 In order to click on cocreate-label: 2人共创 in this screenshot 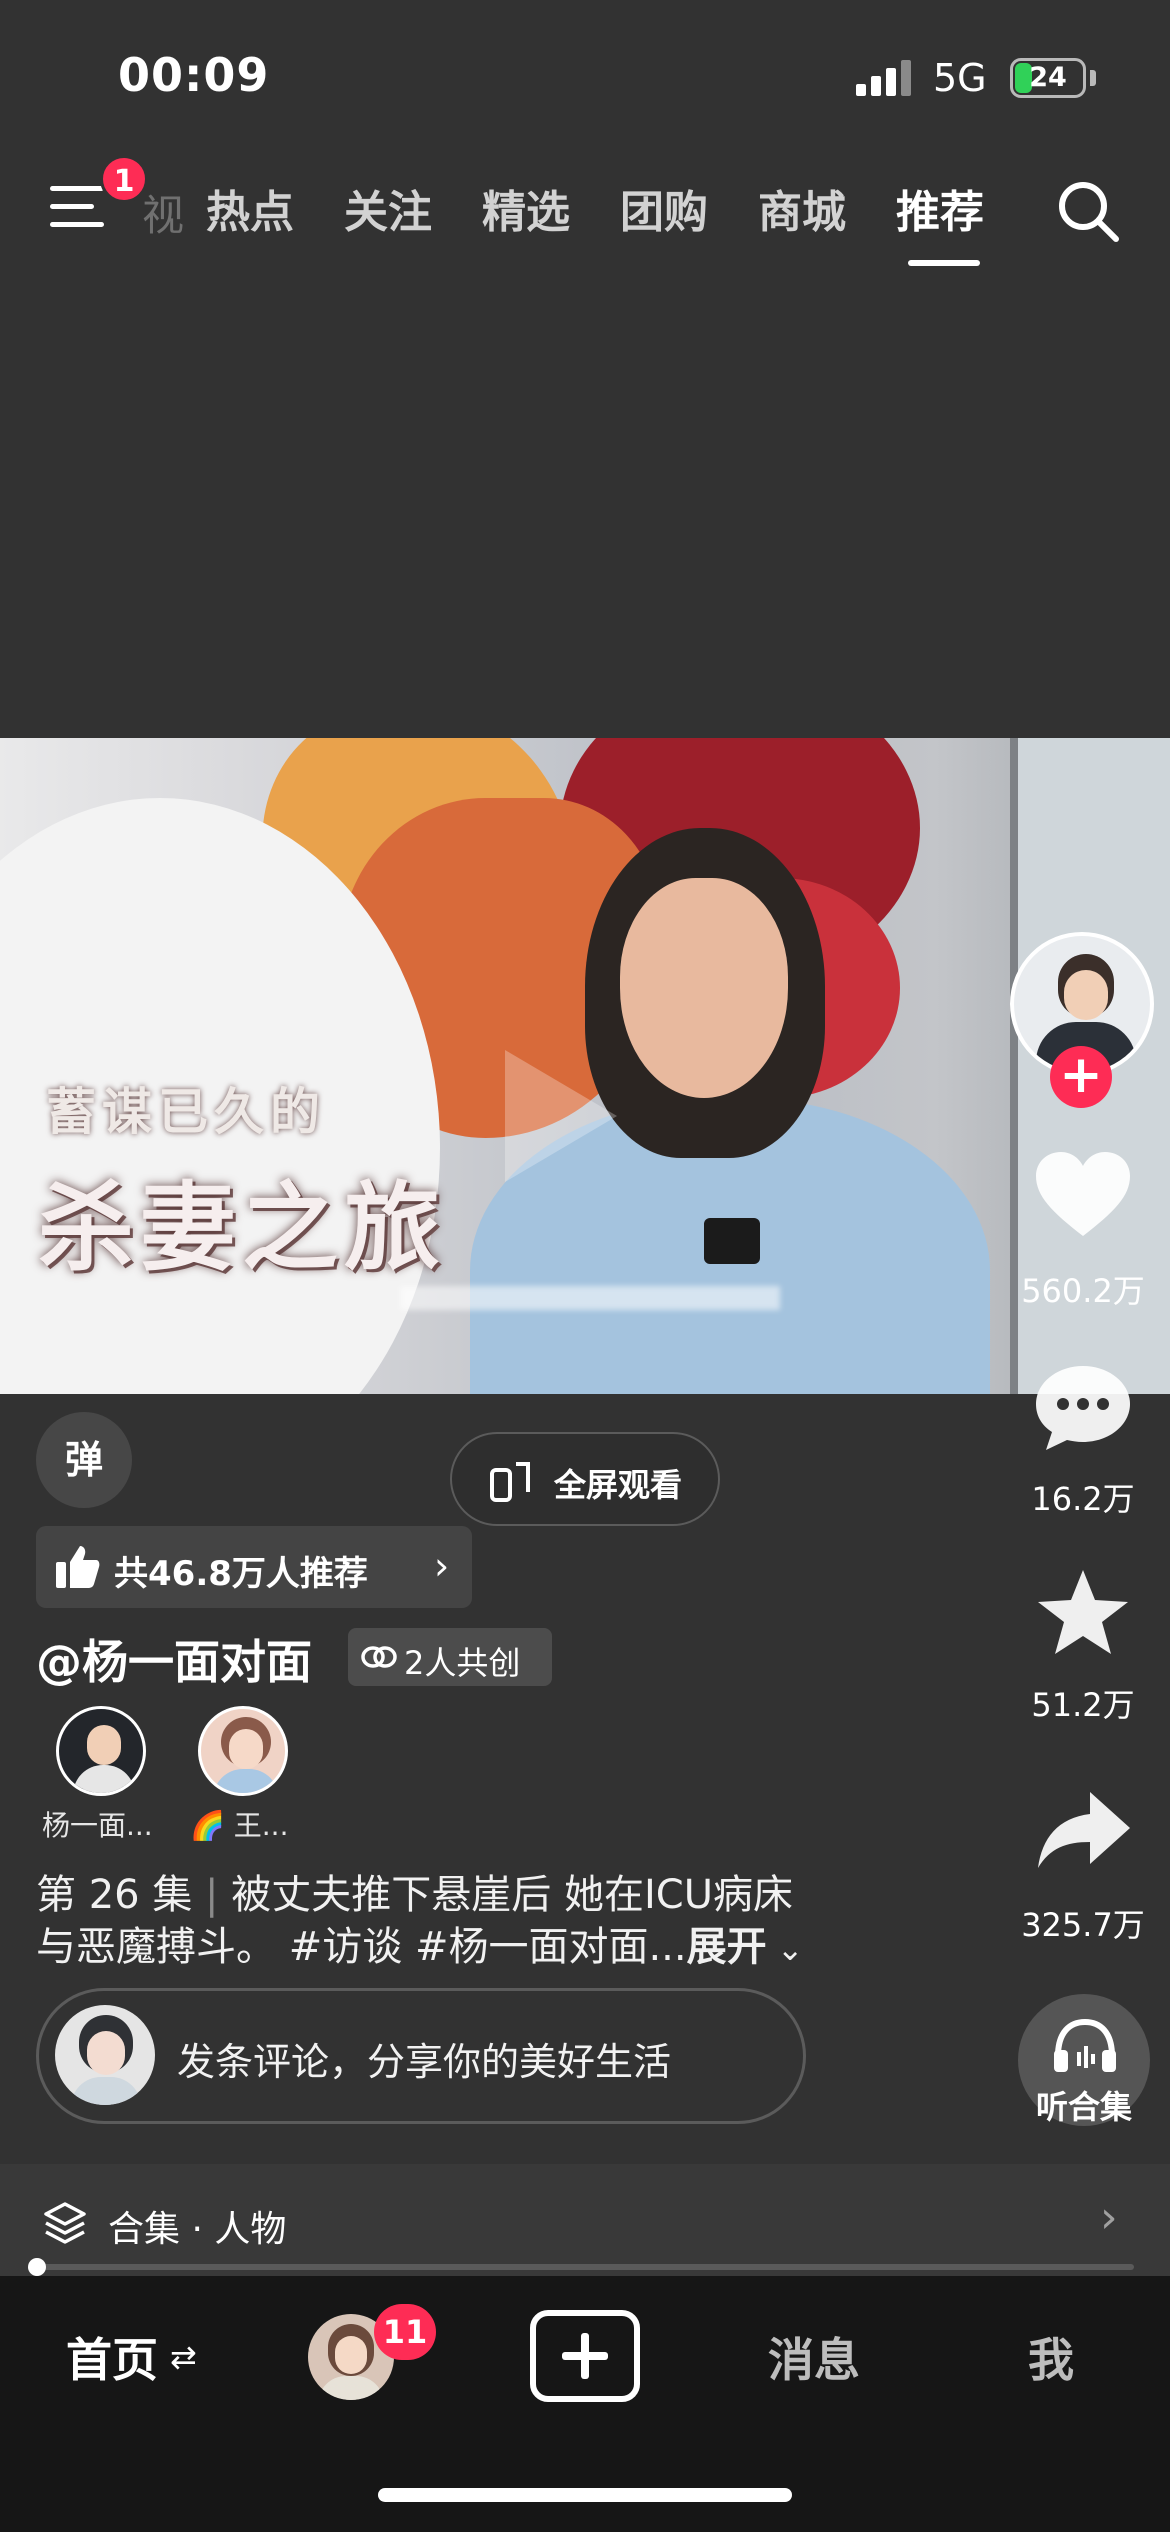, I will do `click(462, 1663)`.